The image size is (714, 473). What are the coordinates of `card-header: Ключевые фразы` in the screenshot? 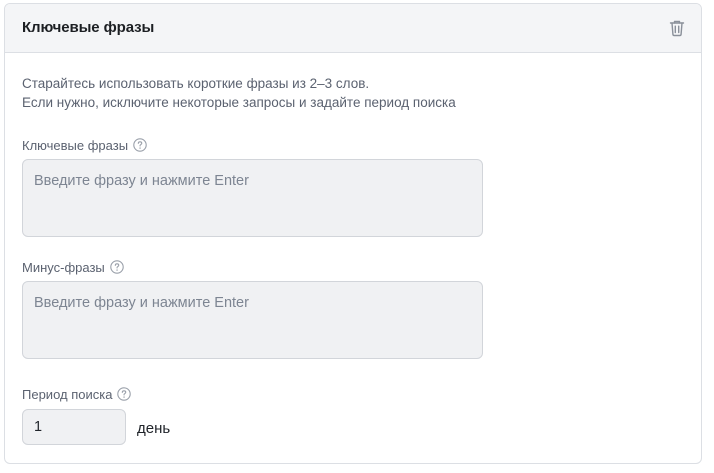 It's located at (353, 28).